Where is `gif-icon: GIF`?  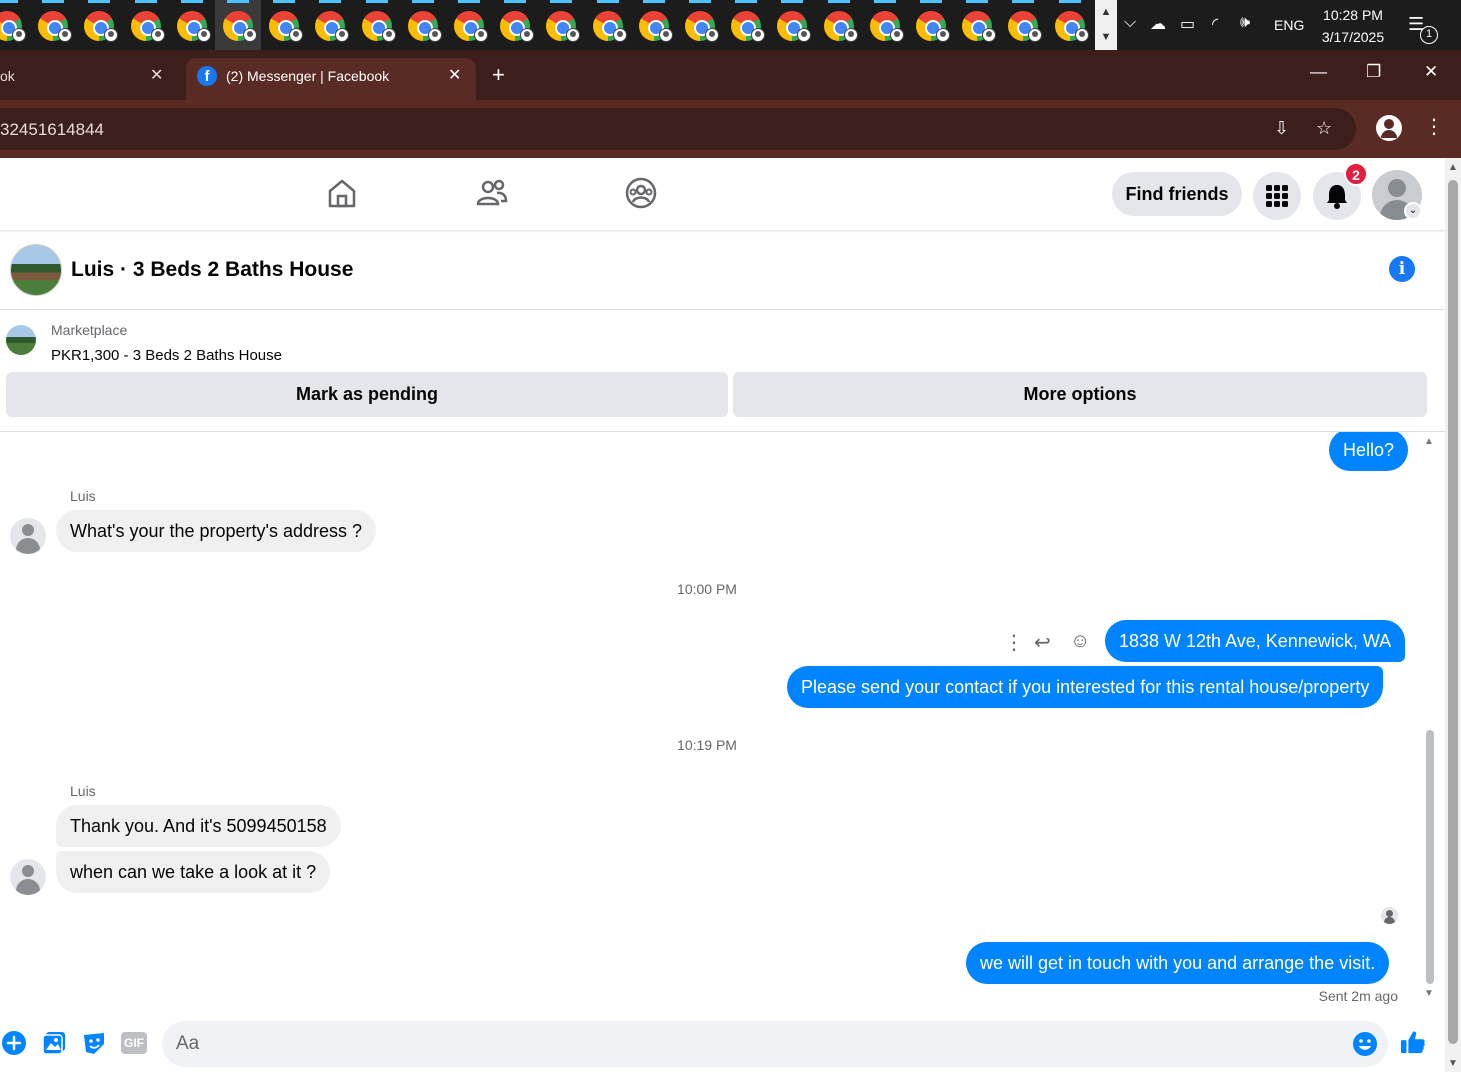 gif-icon: GIF is located at coordinates (134, 1043).